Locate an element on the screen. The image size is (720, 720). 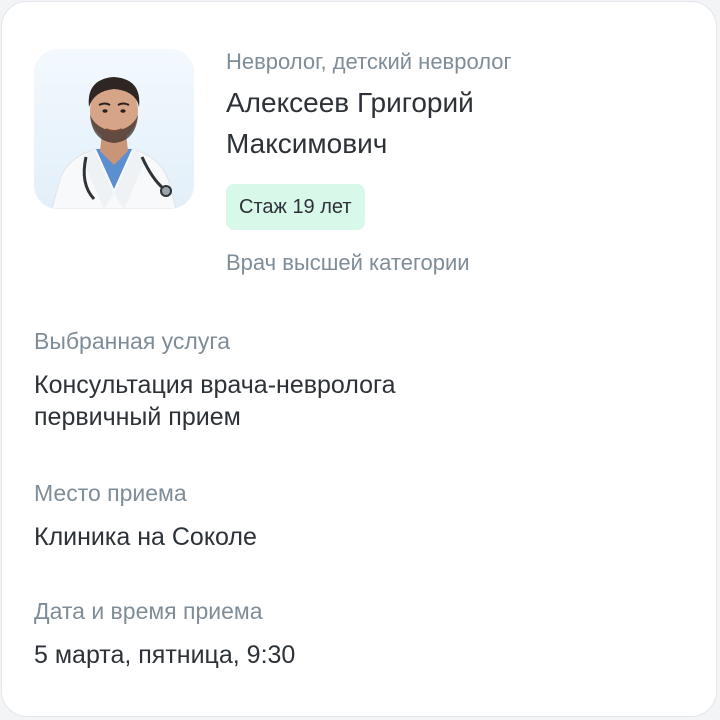
service-label: Выбранная услуга is located at coordinates (132, 341).